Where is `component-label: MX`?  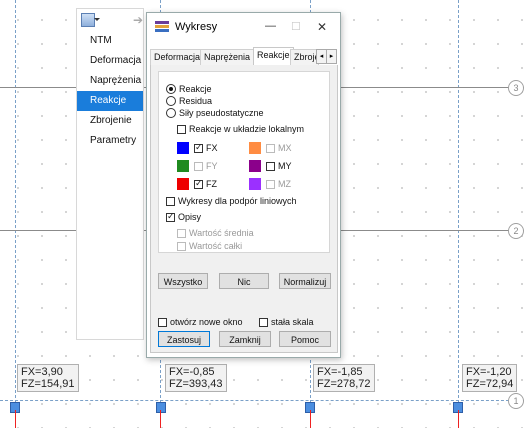
component-label: MX is located at coordinates (285, 148).